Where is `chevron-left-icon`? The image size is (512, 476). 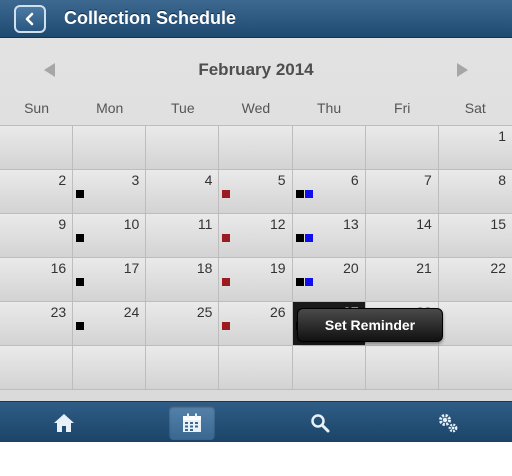
chevron-left-icon is located at coordinates (29, 19).